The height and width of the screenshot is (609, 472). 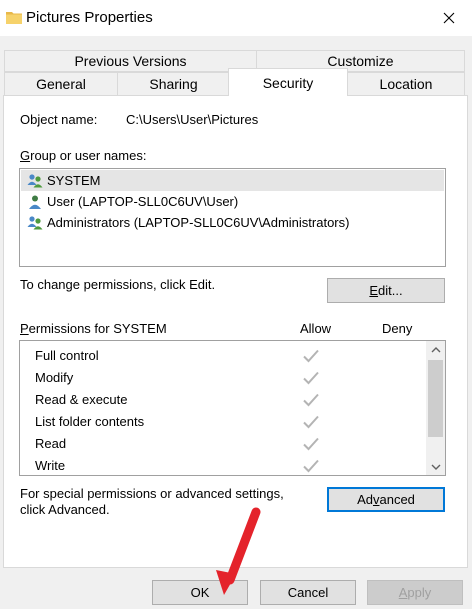 I want to click on close-icon, so click(x=449, y=18).